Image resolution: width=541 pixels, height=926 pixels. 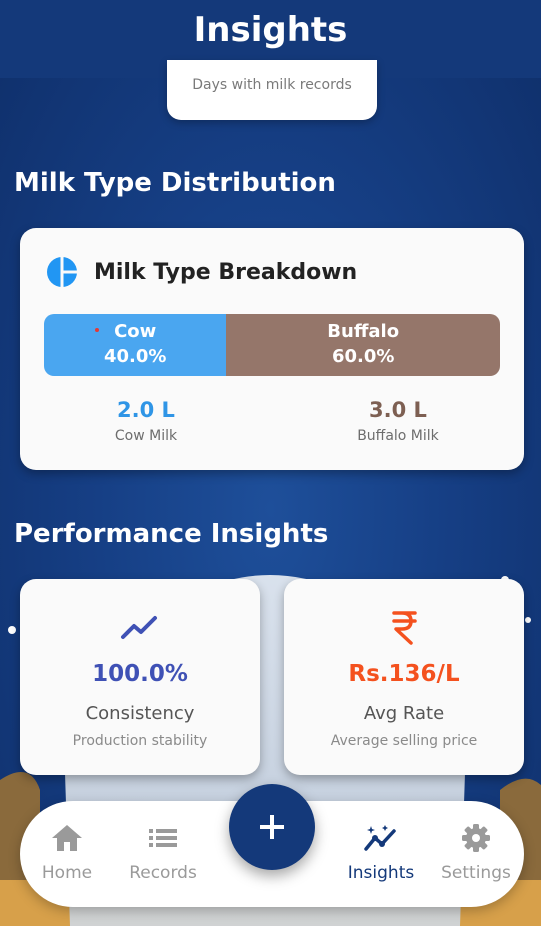 What do you see at coordinates (67, 873) in the screenshot?
I see `nav-home-label: Home` at bounding box center [67, 873].